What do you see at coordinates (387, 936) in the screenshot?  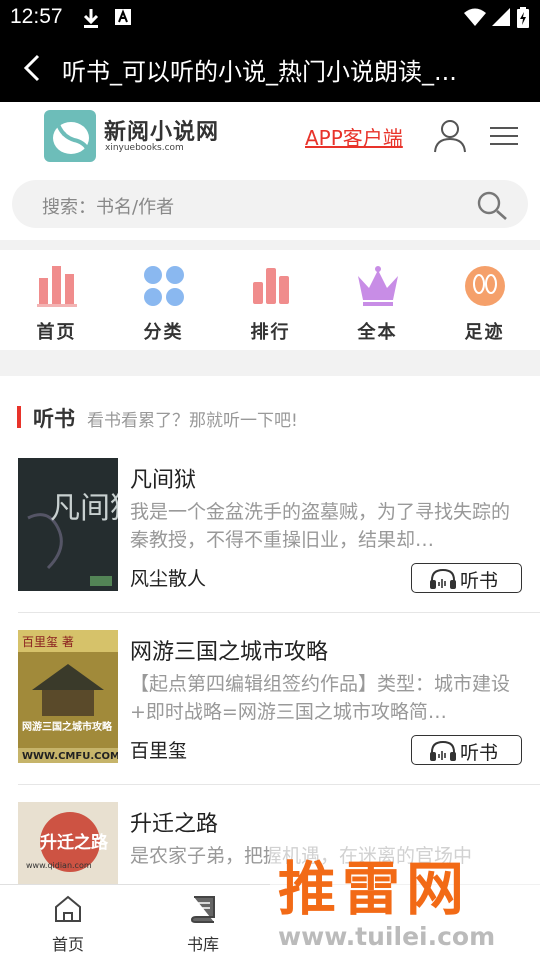 I see `watermark-url: www.tuilei.com` at bounding box center [387, 936].